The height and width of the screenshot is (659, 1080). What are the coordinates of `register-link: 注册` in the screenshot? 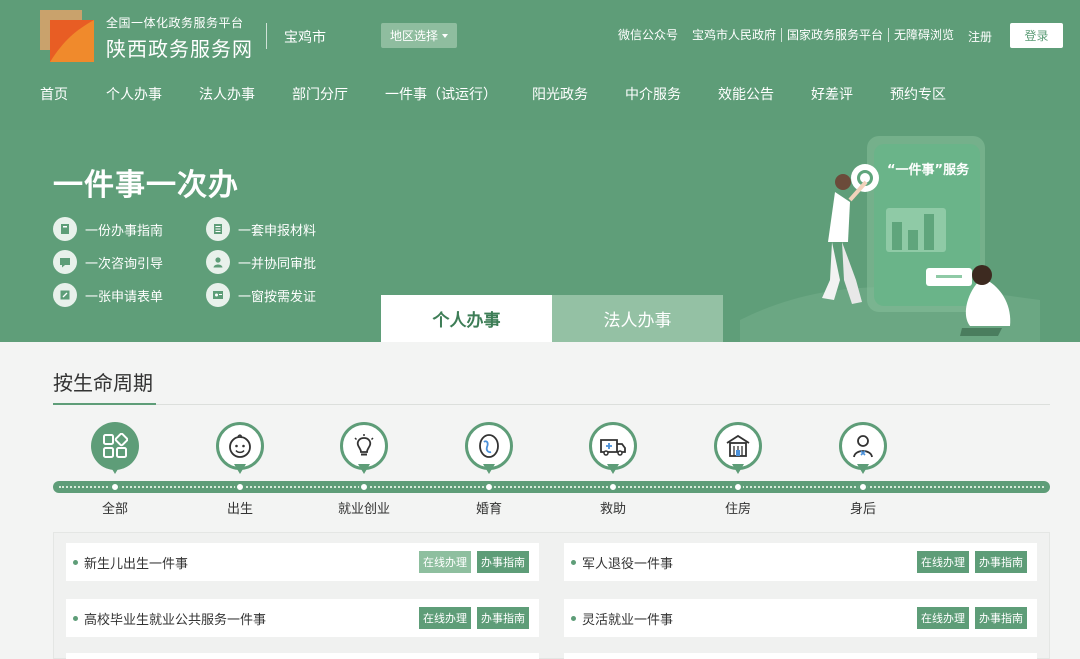 It's located at (980, 36).